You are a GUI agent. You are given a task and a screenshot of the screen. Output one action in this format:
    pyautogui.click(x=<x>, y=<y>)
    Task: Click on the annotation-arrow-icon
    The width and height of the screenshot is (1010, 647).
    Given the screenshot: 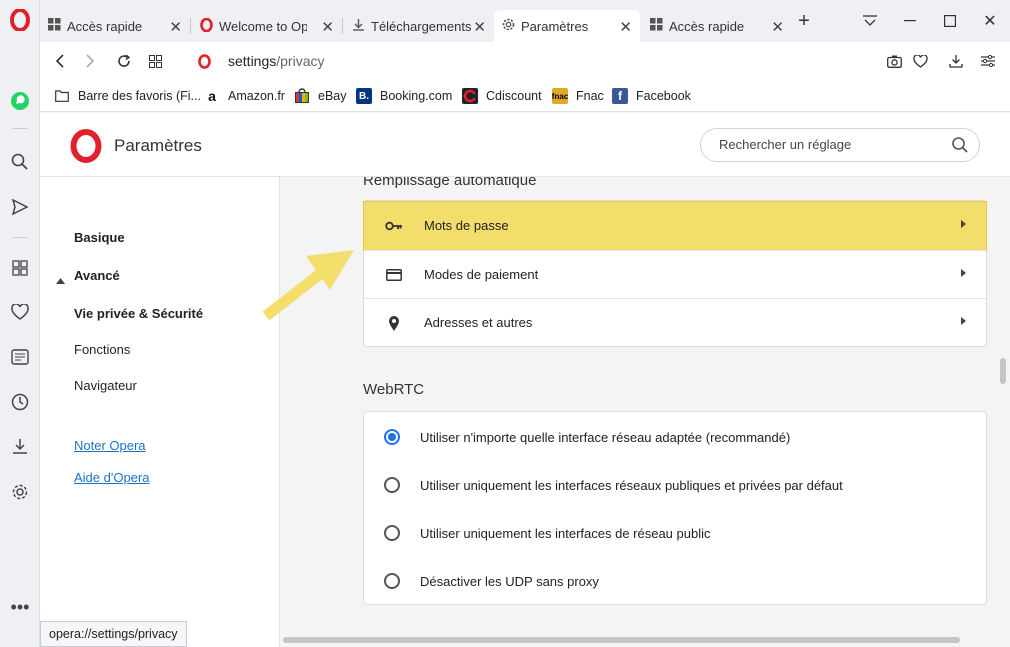 What is the action you would take?
    pyautogui.click(x=308, y=287)
    